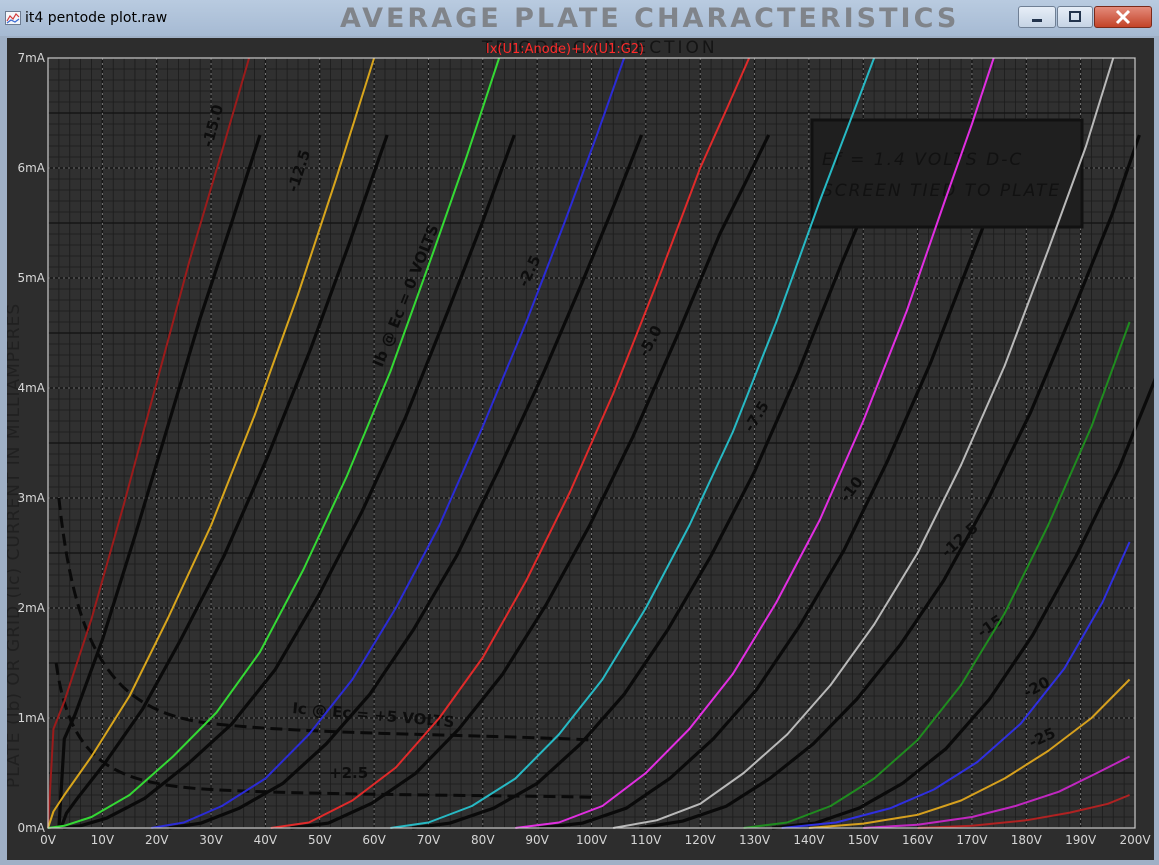 The height and width of the screenshot is (865, 1159). Describe the element at coordinates (211, 840) in the screenshot. I see `x-tick-label: 30V` at that location.